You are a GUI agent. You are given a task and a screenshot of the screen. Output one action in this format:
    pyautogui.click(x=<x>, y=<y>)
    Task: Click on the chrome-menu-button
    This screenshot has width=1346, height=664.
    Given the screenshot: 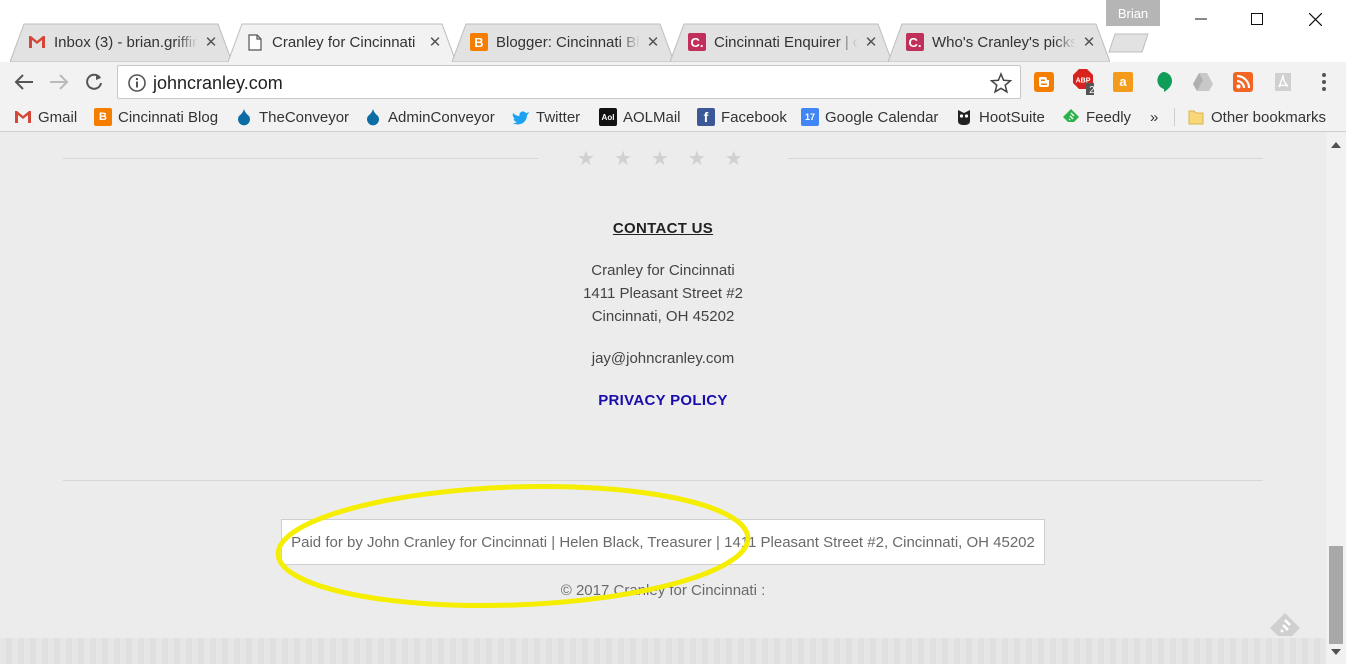 What is the action you would take?
    pyautogui.click(x=1324, y=82)
    